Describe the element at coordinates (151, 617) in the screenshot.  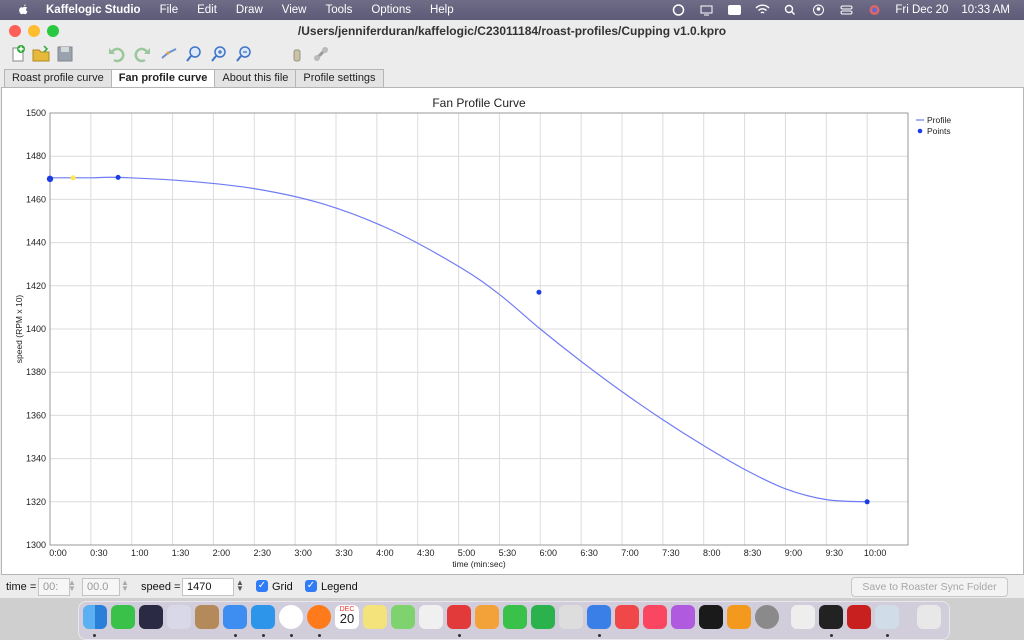
I see `siri-dock-icon` at that location.